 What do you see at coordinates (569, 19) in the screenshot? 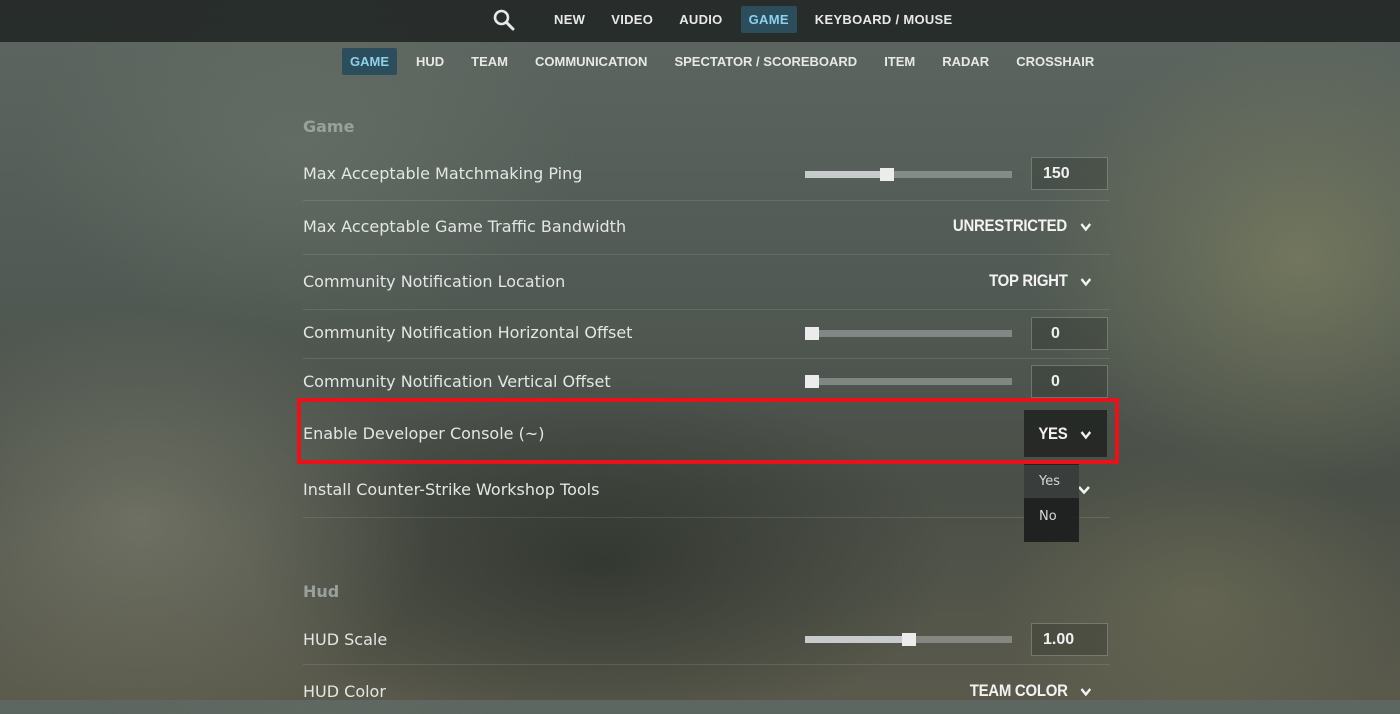
I see `top-tab-new: NEW` at bounding box center [569, 19].